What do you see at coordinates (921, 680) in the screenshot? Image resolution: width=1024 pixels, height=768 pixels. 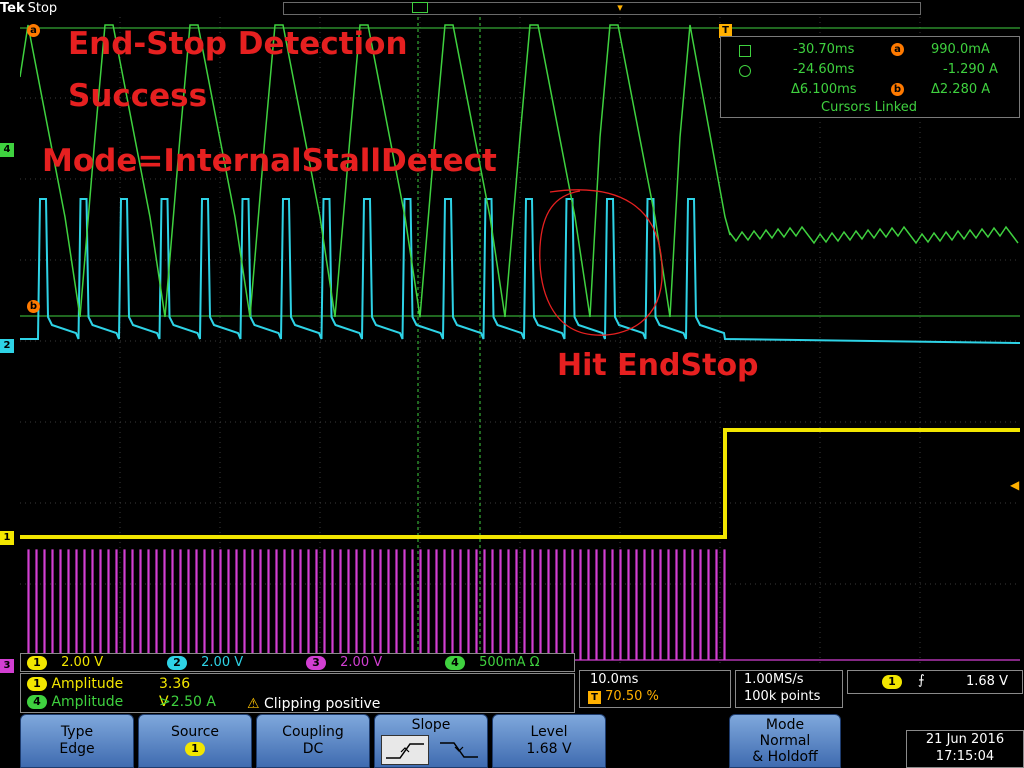 I see `rising-edge-icon: ⨍` at bounding box center [921, 680].